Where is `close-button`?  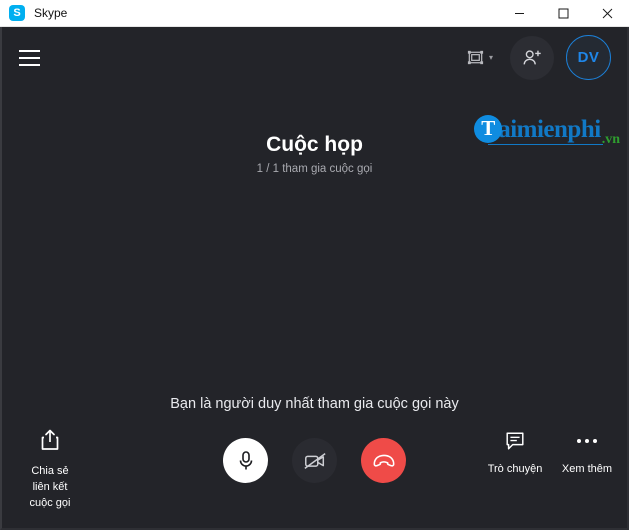 close-button is located at coordinates (607, 13).